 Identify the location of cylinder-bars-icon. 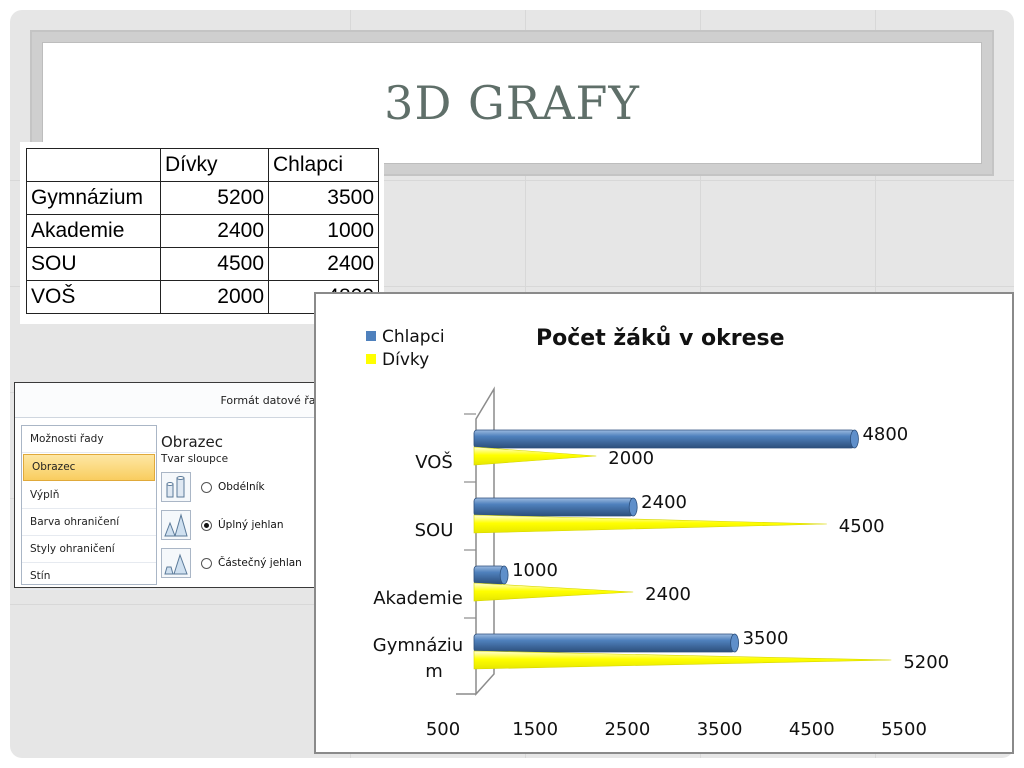
(176, 487).